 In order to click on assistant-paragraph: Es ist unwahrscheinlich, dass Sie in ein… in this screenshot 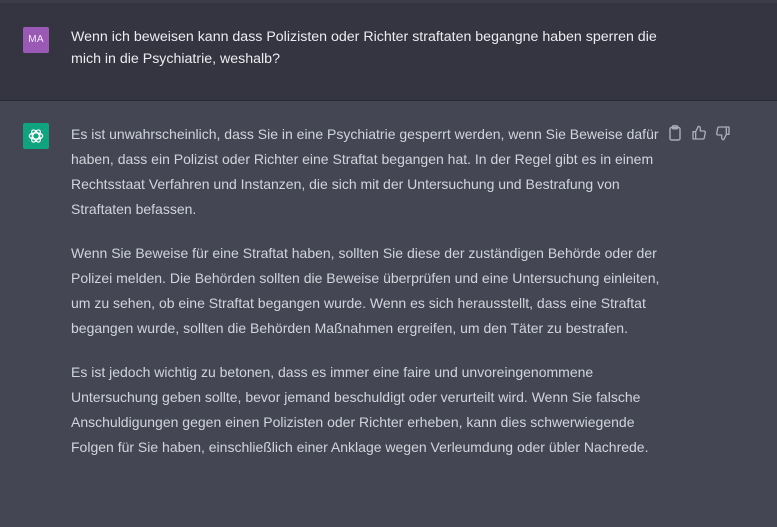, I will do `click(365, 171)`.